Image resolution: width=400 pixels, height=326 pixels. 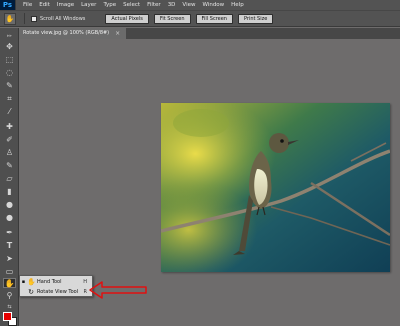 I want to click on lasso-tool-icon: ◌, so click(x=9, y=73).